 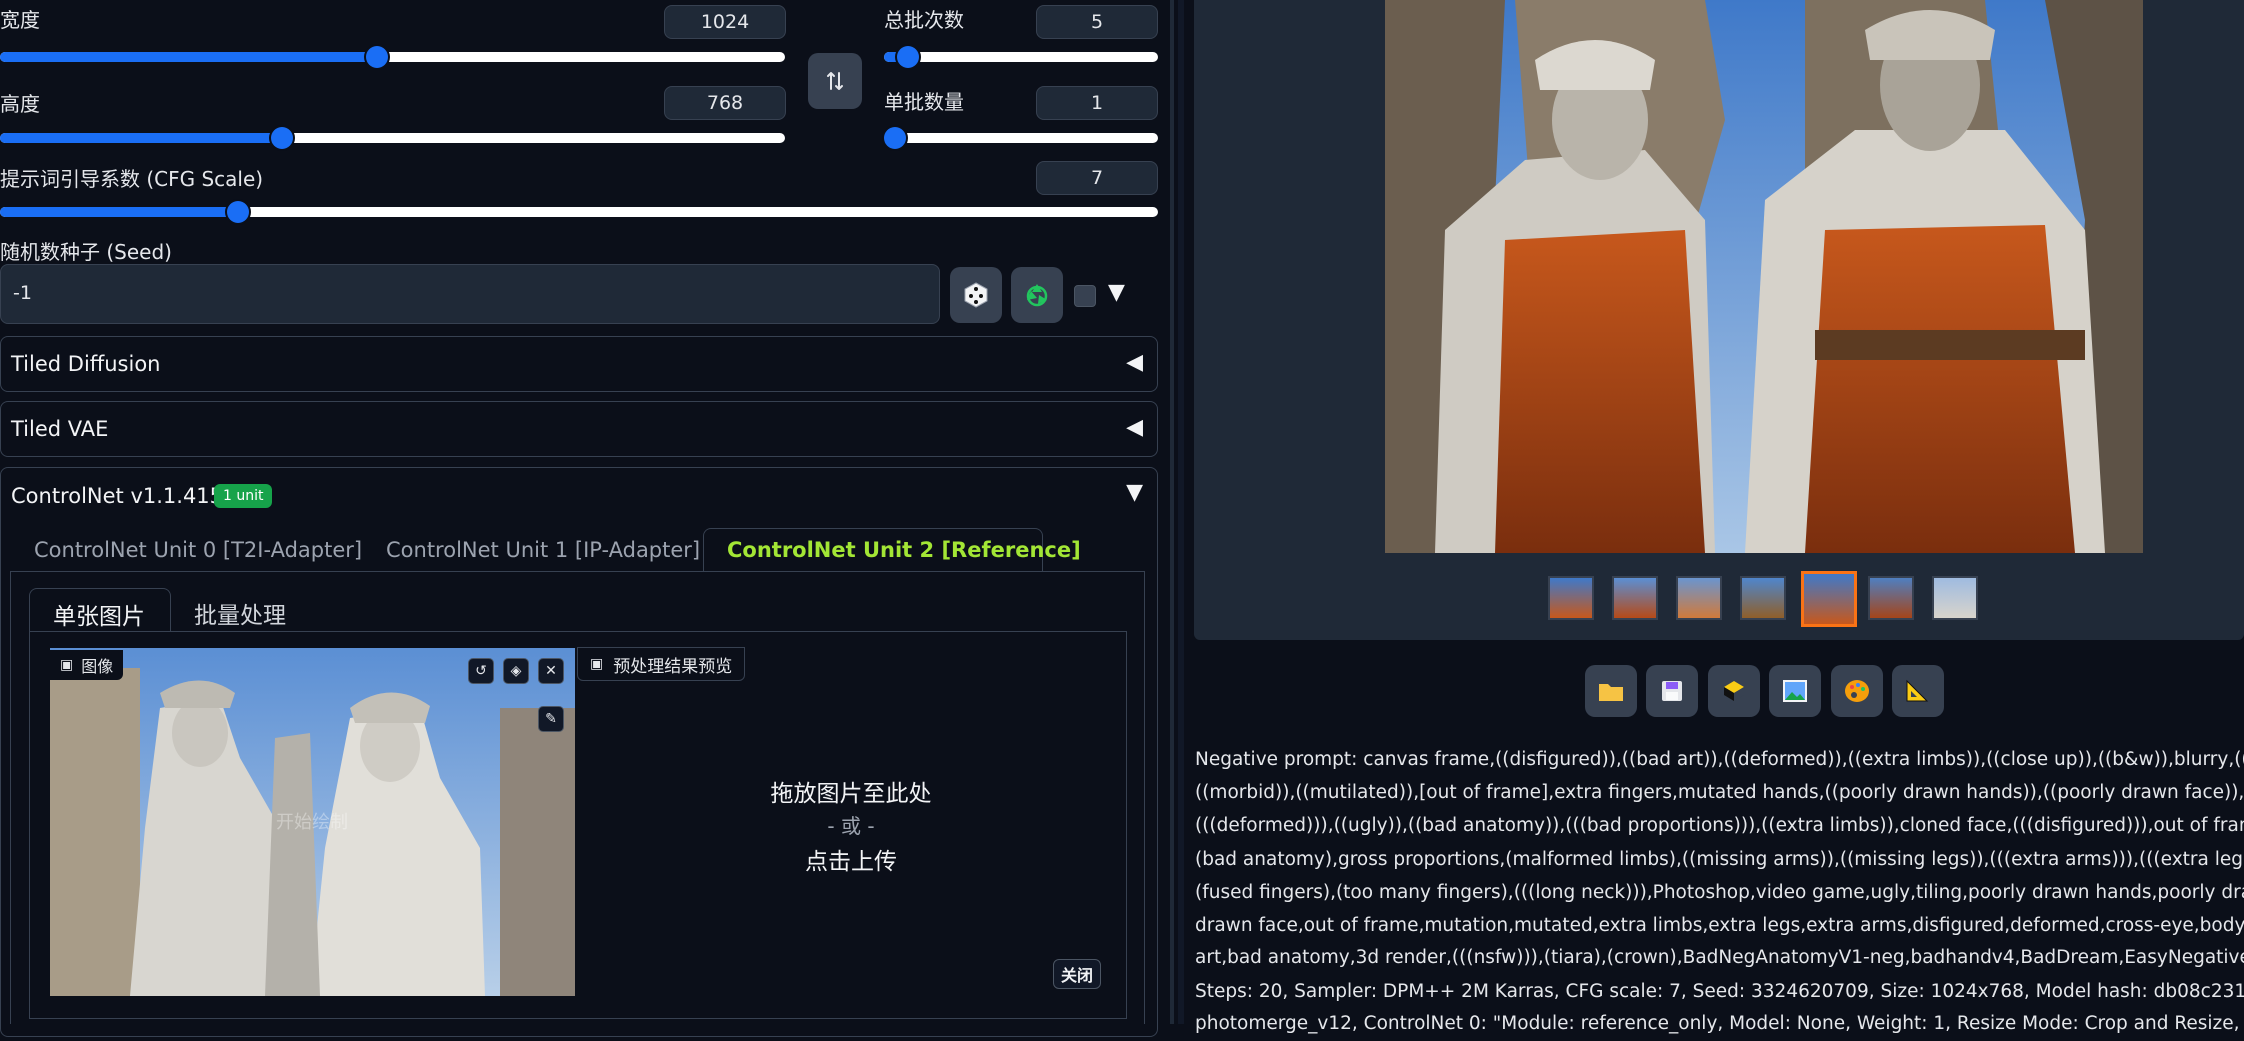 What do you see at coordinates (851, 826) in the screenshot?
I see `or-text: - 或 -` at bounding box center [851, 826].